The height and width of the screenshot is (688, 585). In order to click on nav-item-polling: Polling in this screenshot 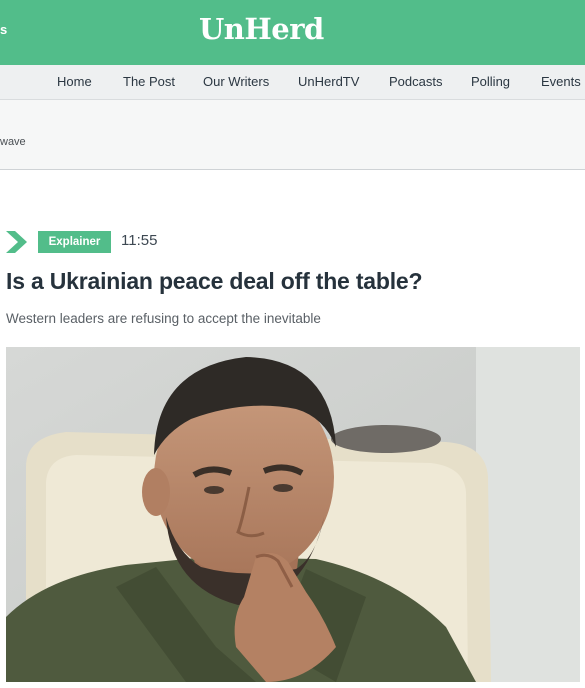, I will do `click(490, 81)`.